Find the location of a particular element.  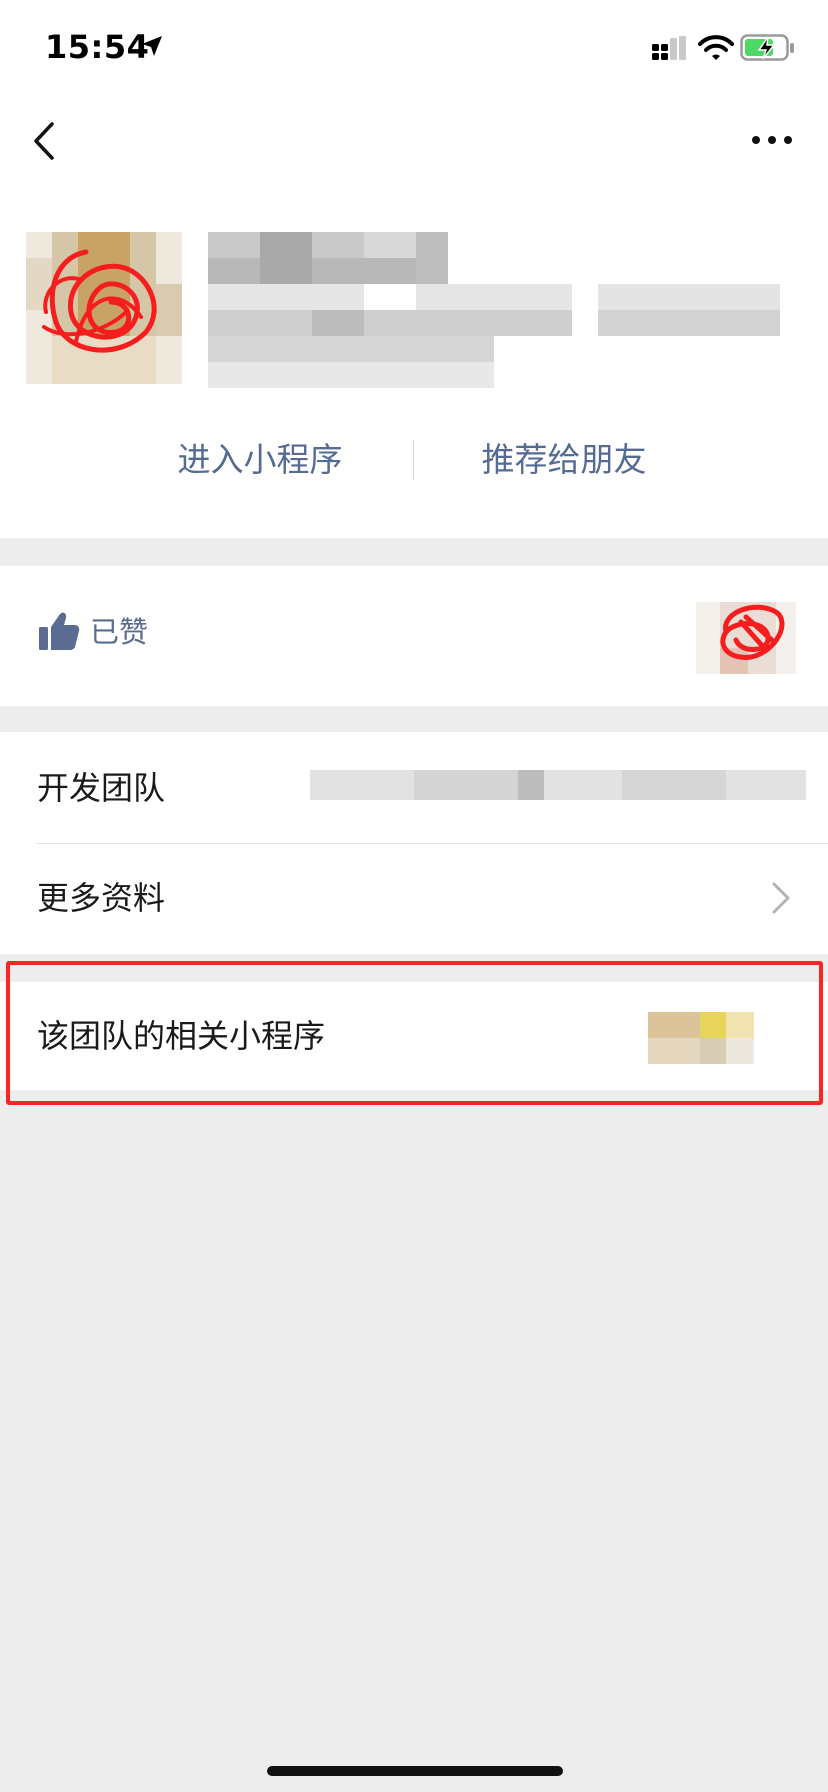

enter-mini-program-button: 进入小程序 is located at coordinates (260, 460).